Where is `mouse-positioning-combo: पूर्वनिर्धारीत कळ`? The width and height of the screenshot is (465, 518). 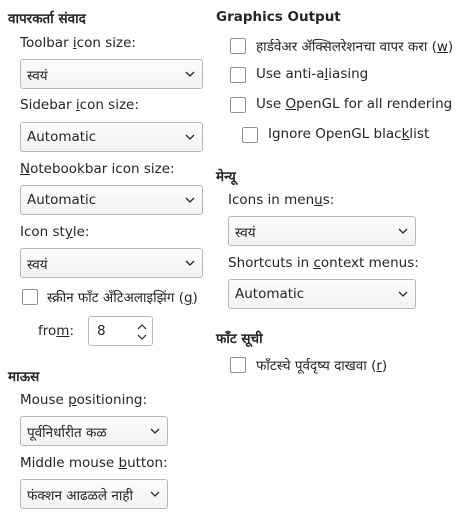 mouse-positioning-combo: पूर्वनिर्धारीत कळ is located at coordinates (94, 431).